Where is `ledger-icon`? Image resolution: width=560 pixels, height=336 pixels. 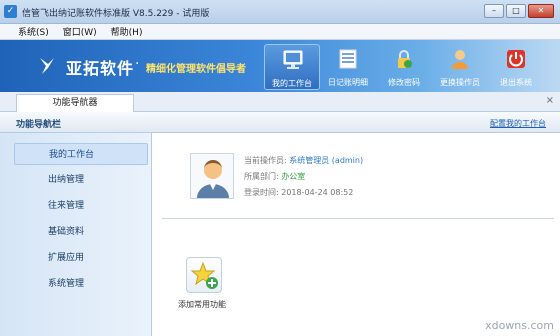 ledger-icon is located at coordinates (348, 59).